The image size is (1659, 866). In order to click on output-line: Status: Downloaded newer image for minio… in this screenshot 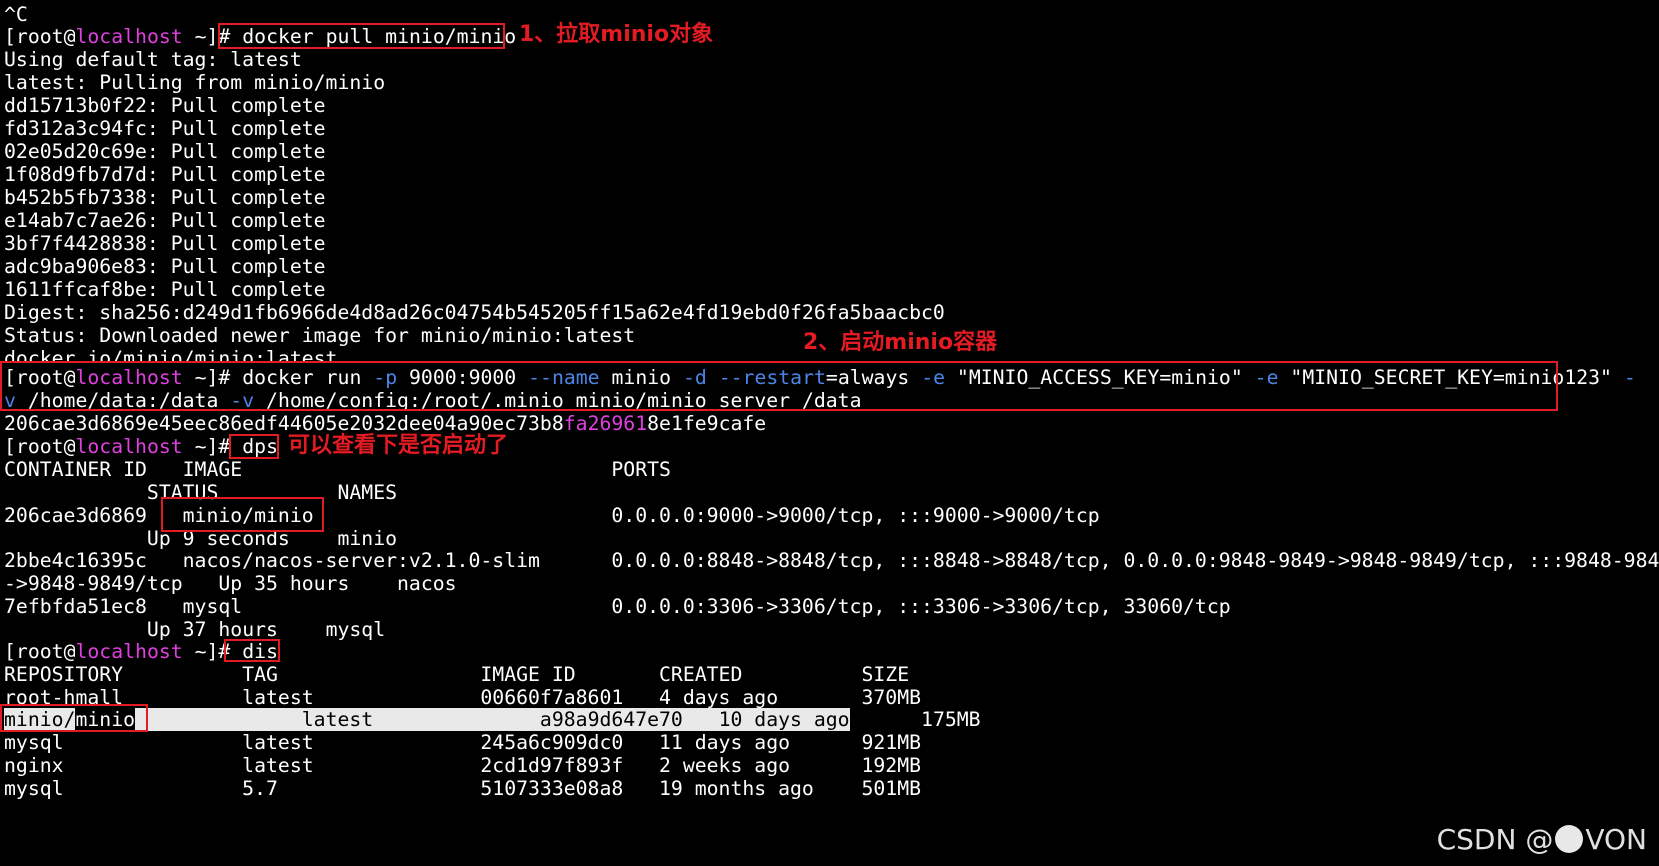, I will do `click(320, 335)`.